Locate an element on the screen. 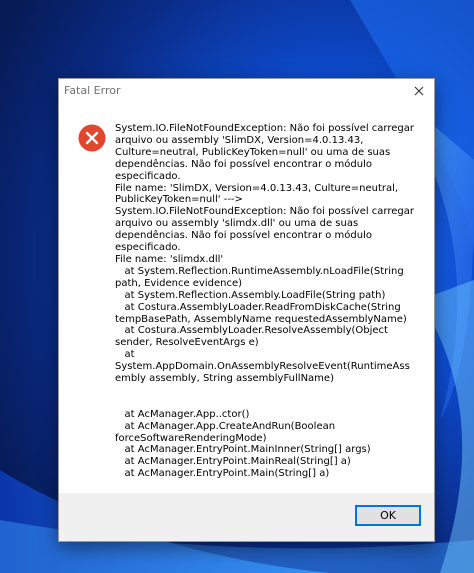 This screenshot has width=474, height=573. close-button is located at coordinates (419, 91).